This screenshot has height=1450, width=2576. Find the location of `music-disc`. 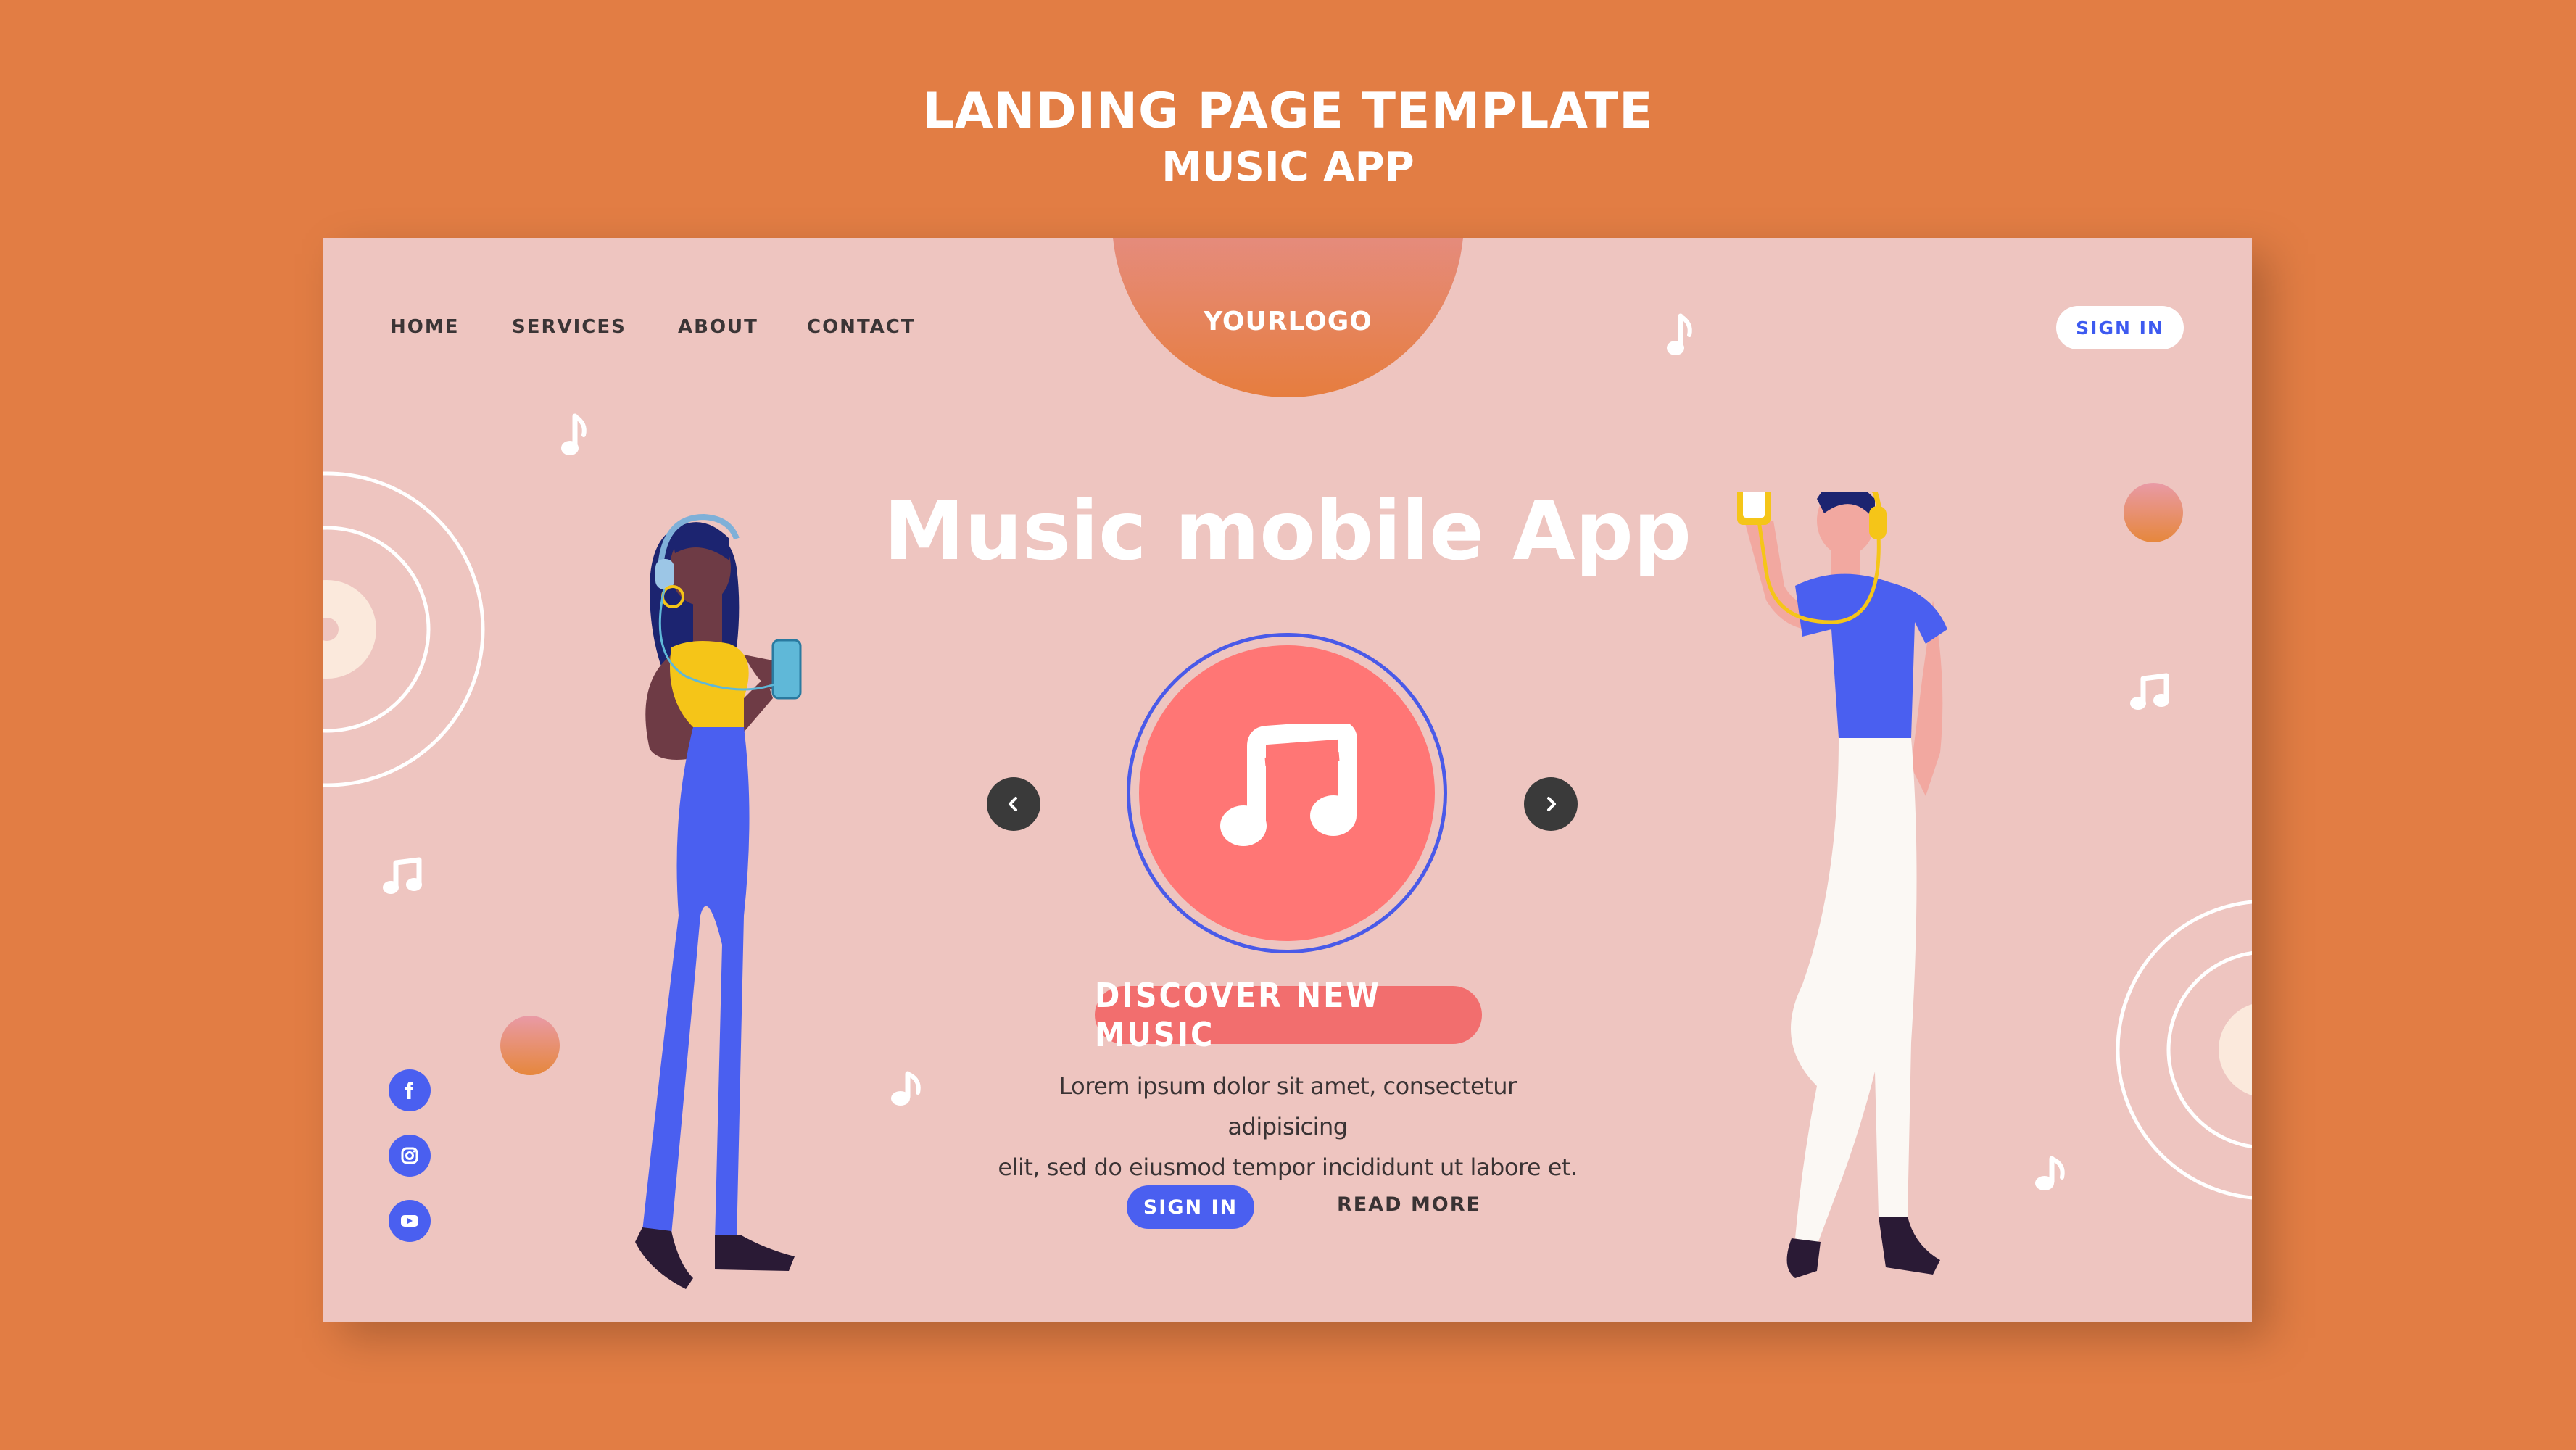

music-disc is located at coordinates (1287, 793).